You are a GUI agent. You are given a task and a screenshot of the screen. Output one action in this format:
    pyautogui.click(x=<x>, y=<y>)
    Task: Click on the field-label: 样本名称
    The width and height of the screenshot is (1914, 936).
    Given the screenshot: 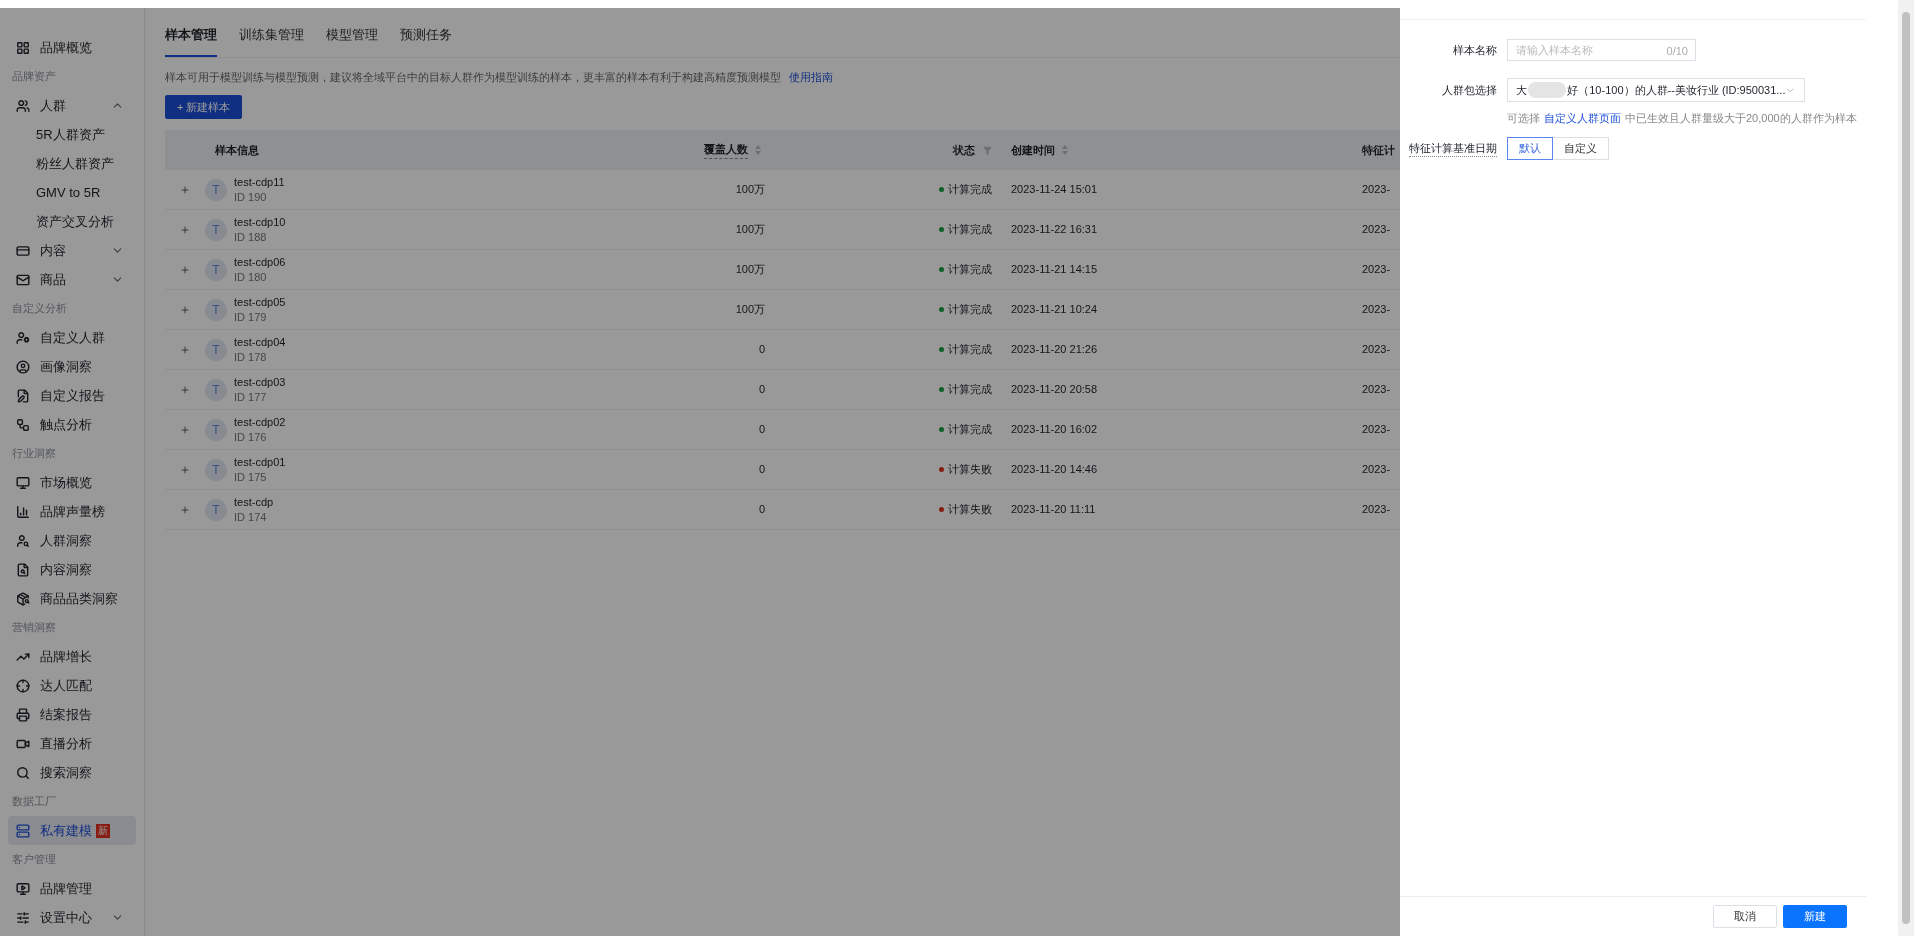 What is the action you would take?
    pyautogui.click(x=1475, y=50)
    